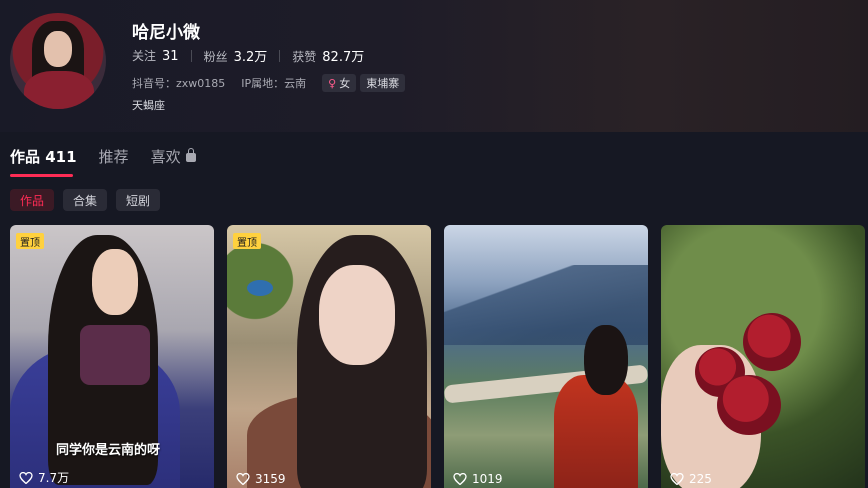 This screenshot has width=868, height=488. I want to click on location-tag: 東埔寨, so click(383, 83).